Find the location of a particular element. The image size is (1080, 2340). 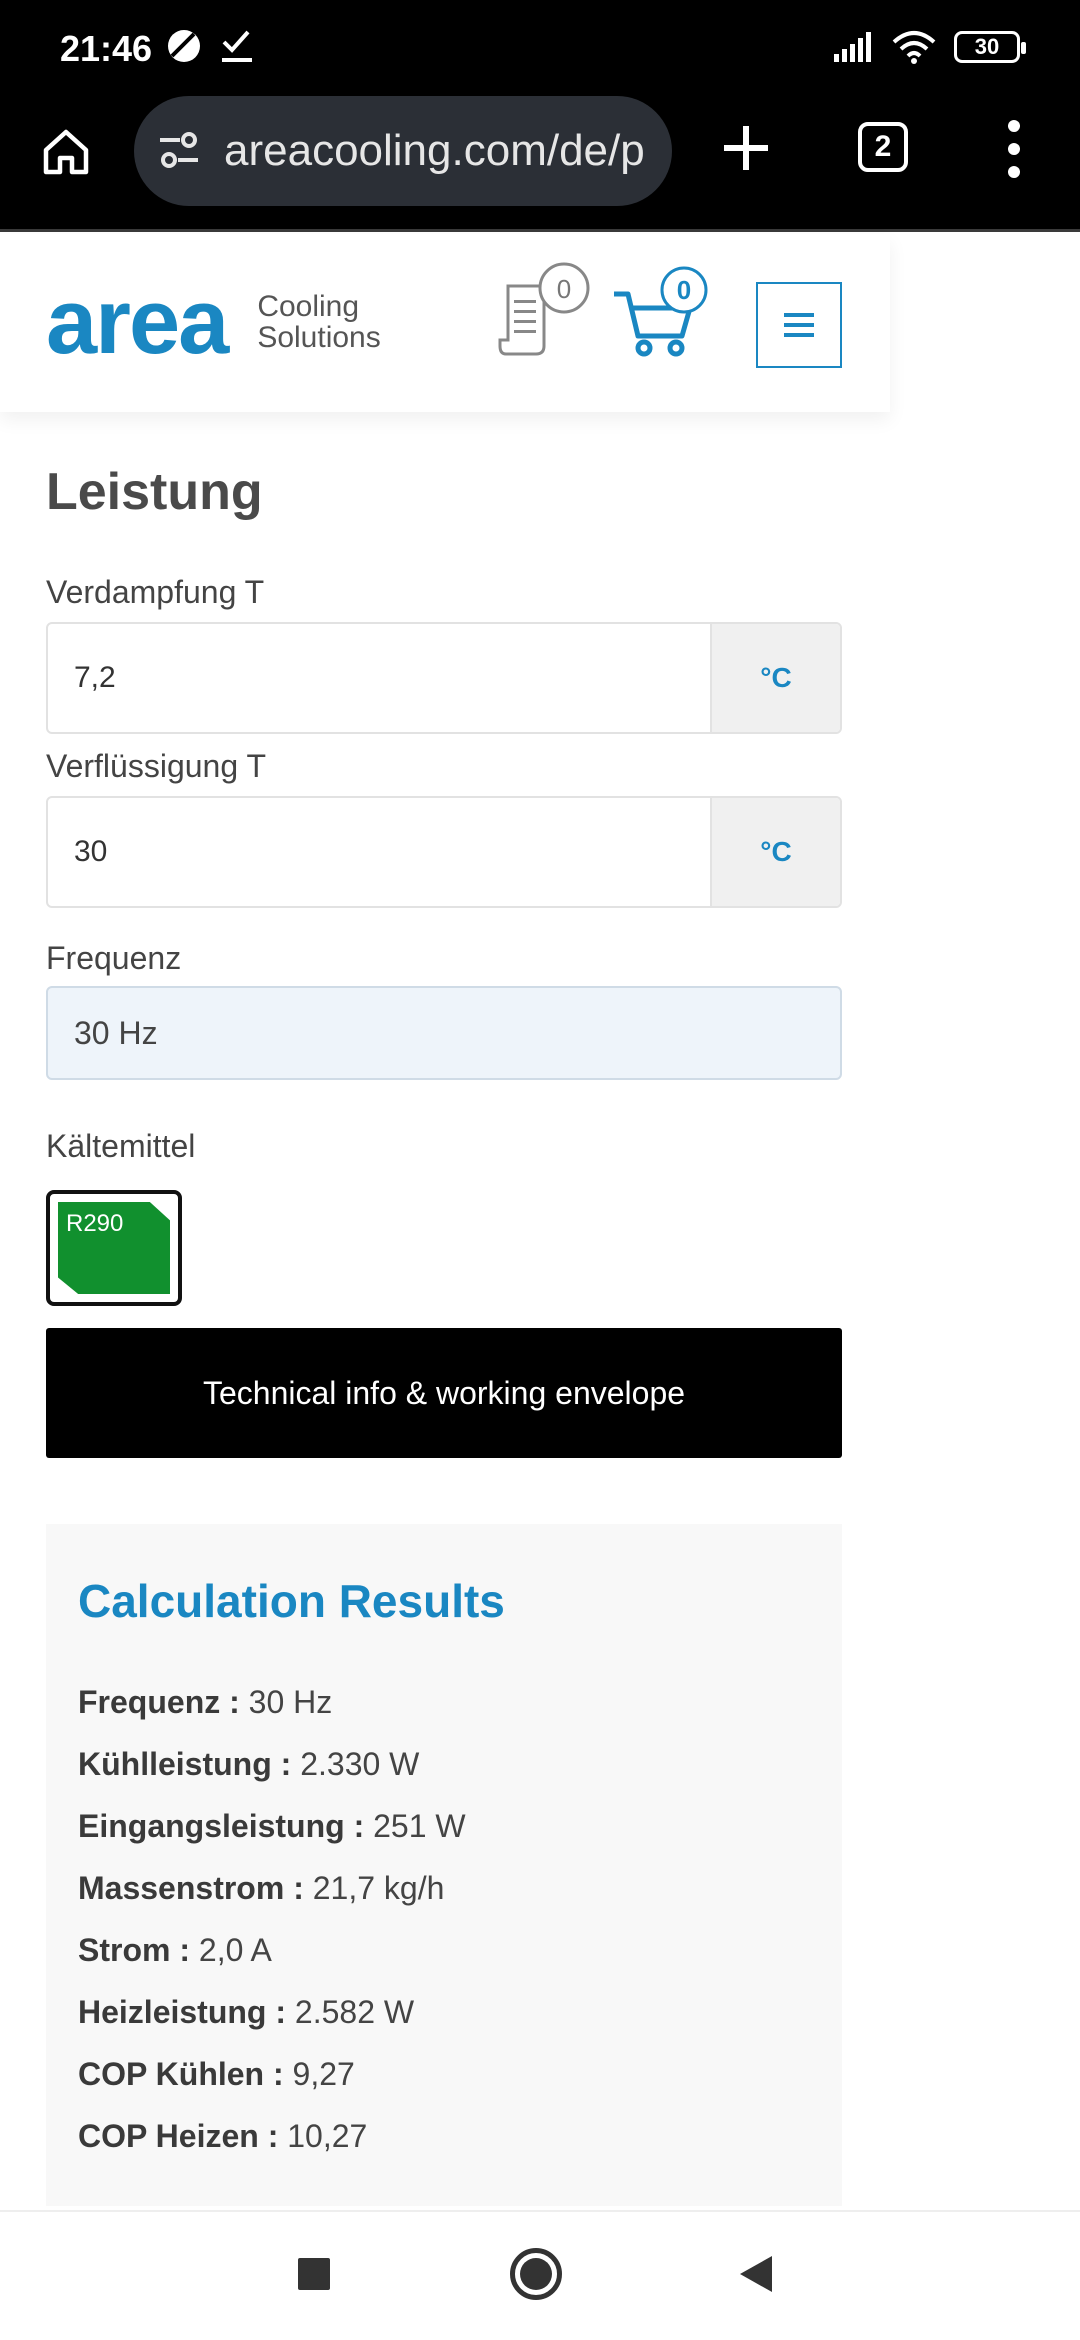

browser-toolbar: areacooling.com/de/p 2 is located at coordinates (540, 164).